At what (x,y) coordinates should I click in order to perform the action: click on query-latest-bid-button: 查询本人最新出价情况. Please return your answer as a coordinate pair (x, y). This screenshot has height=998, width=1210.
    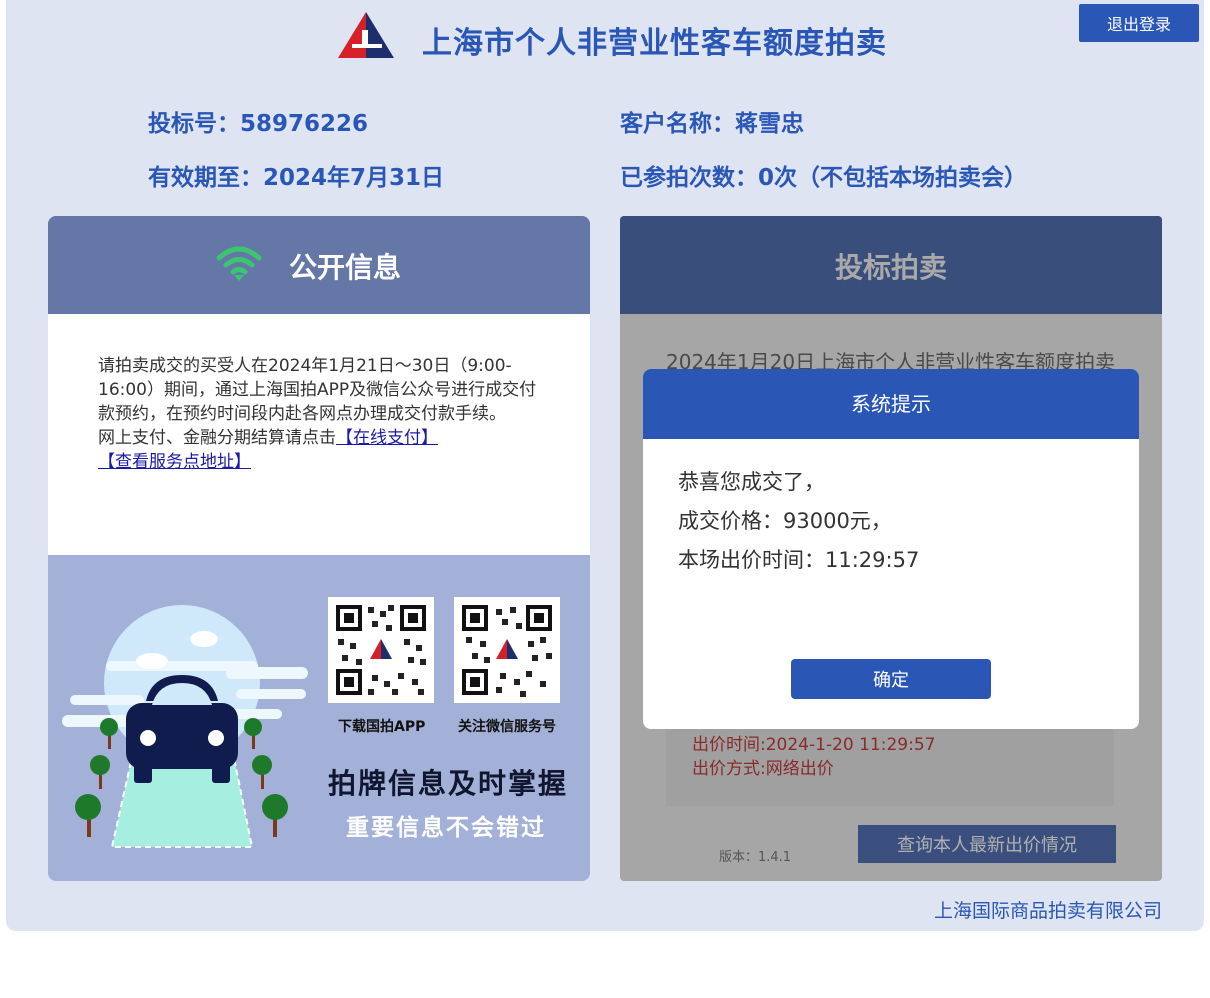
    Looking at the image, I should click on (987, 844).